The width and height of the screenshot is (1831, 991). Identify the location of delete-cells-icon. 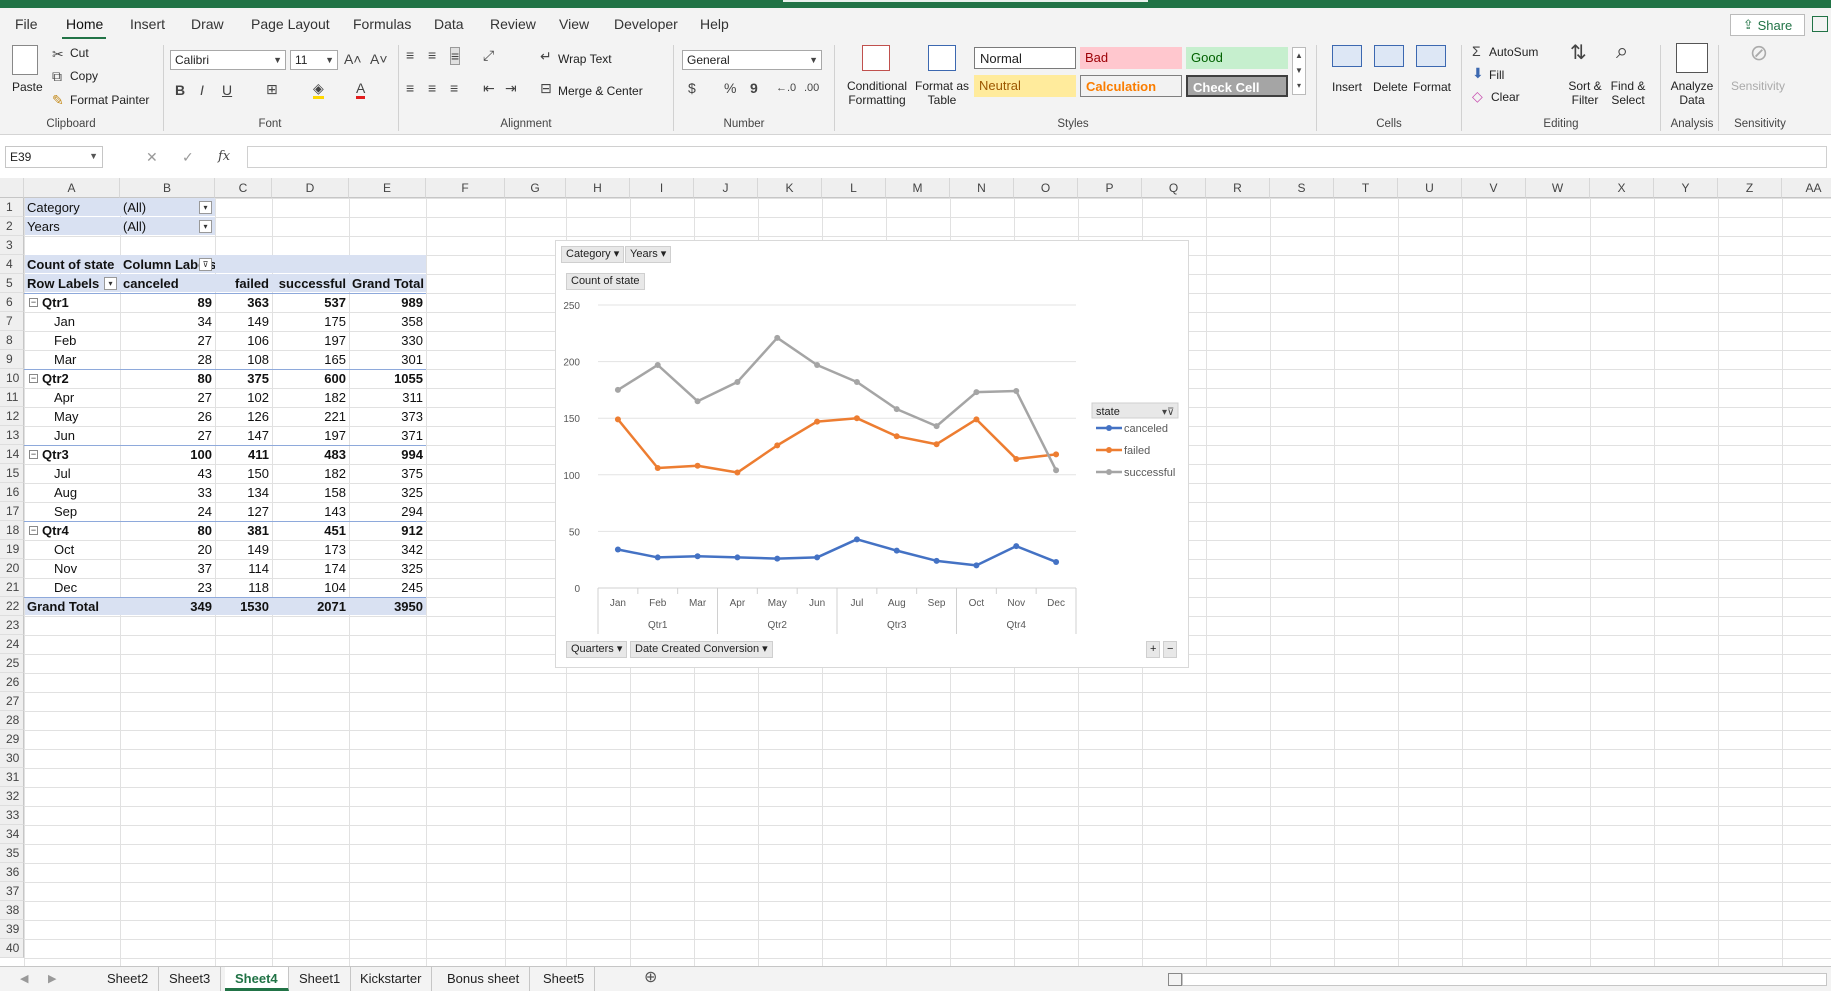
(1389, 56).